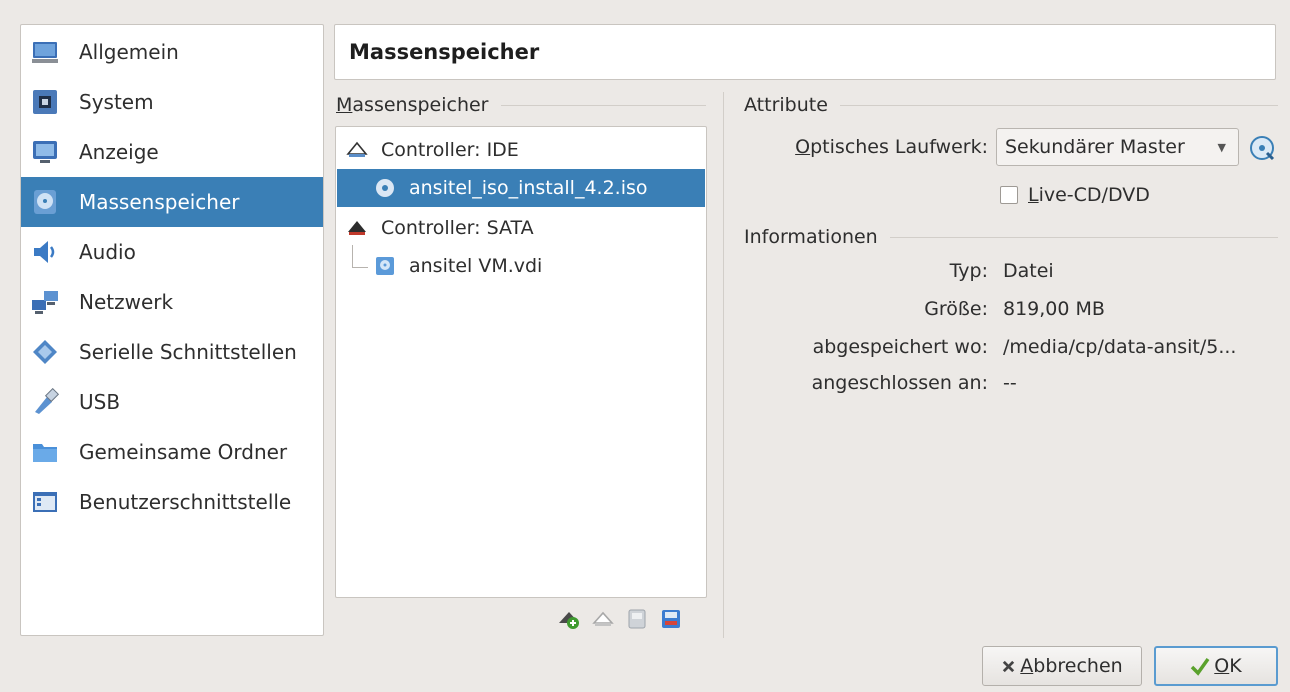 This screenshot has height=692, width=1290. What do you see at coordinates (476, 266) in the screenshot?
I see `tree-item-label: ansitel VM.vdi` at bounding box center [476, 266].